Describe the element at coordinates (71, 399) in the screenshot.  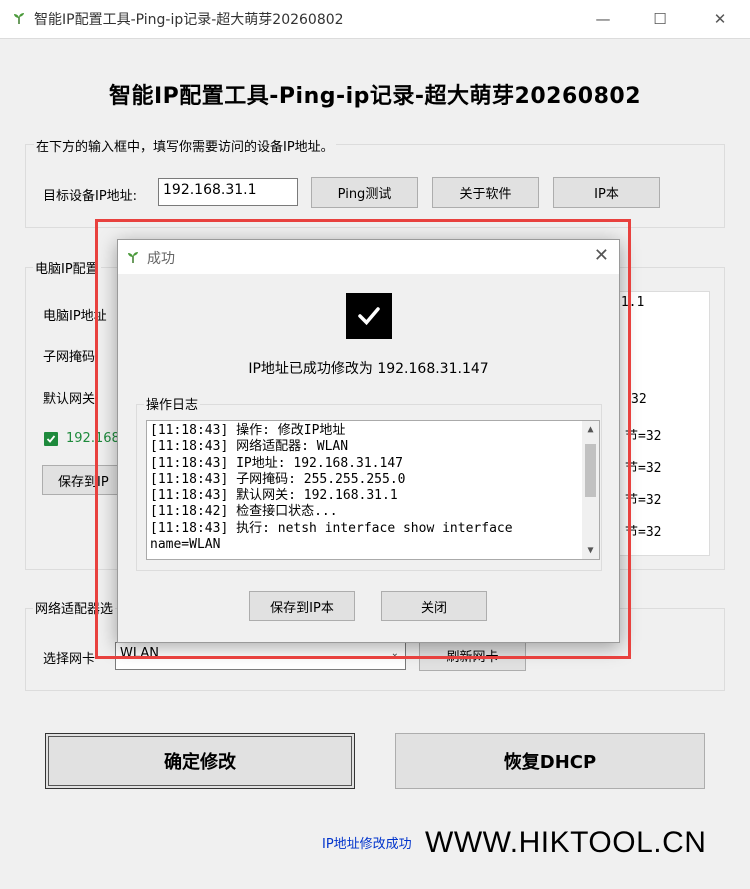
I see `gateway-label: 默认网关:` at that location.